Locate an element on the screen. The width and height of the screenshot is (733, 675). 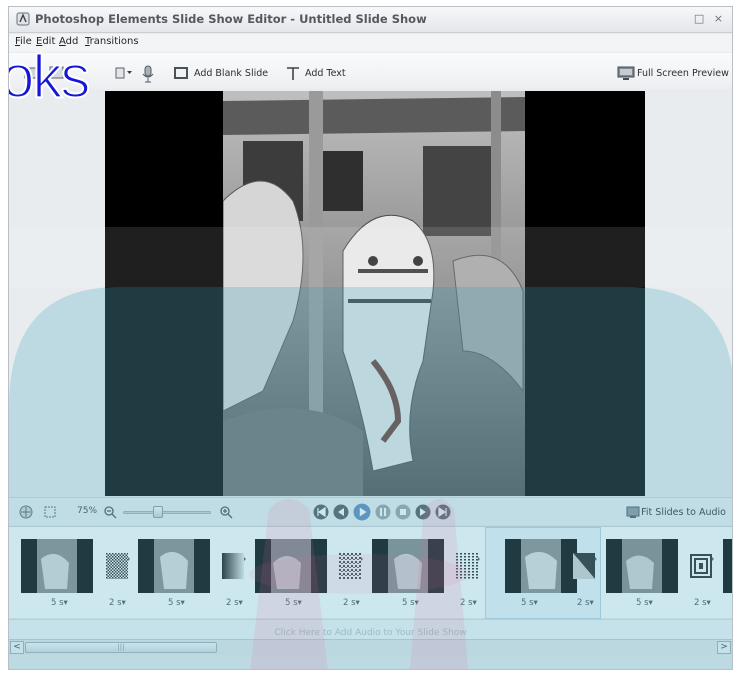
fit-to-window-icon is located at coordinates (50, 512).